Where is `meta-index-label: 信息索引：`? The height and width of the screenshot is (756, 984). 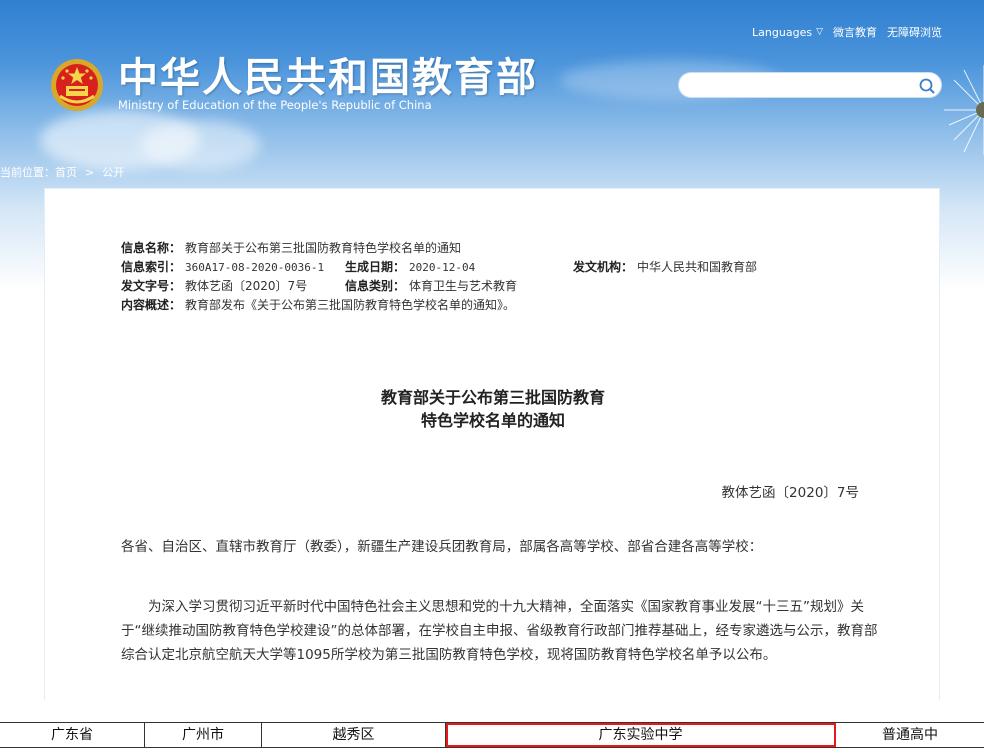
meta-index-label: 信息索引： is located at coordinates (151, 267).